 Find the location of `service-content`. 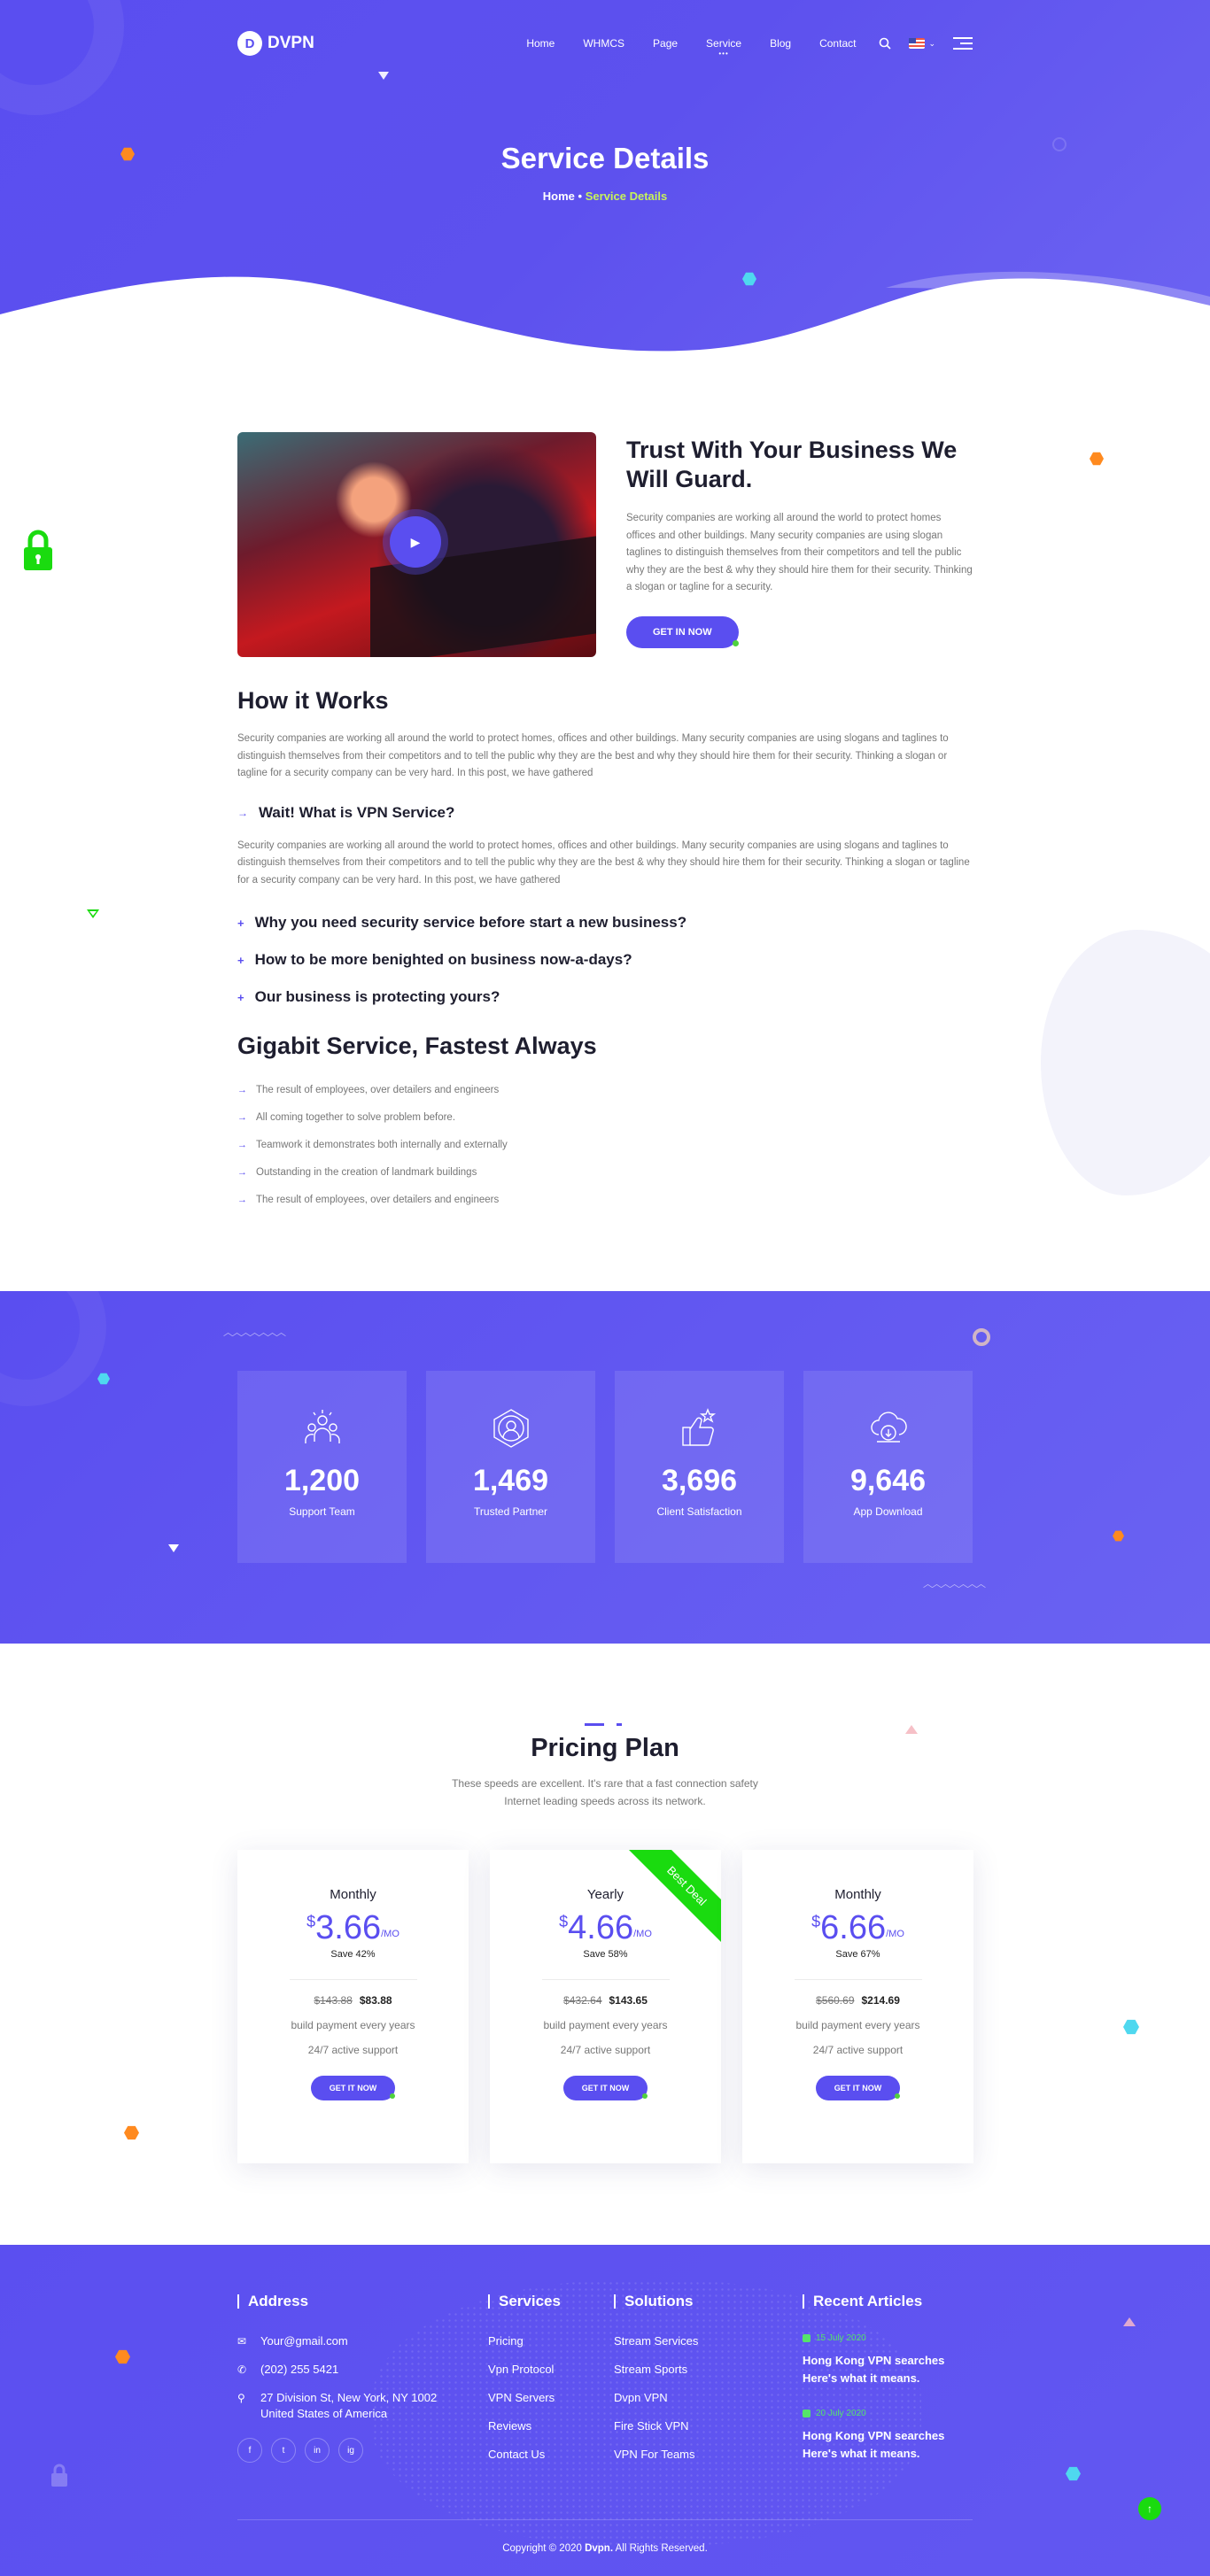

service-content is located at coordinates (605, 395).